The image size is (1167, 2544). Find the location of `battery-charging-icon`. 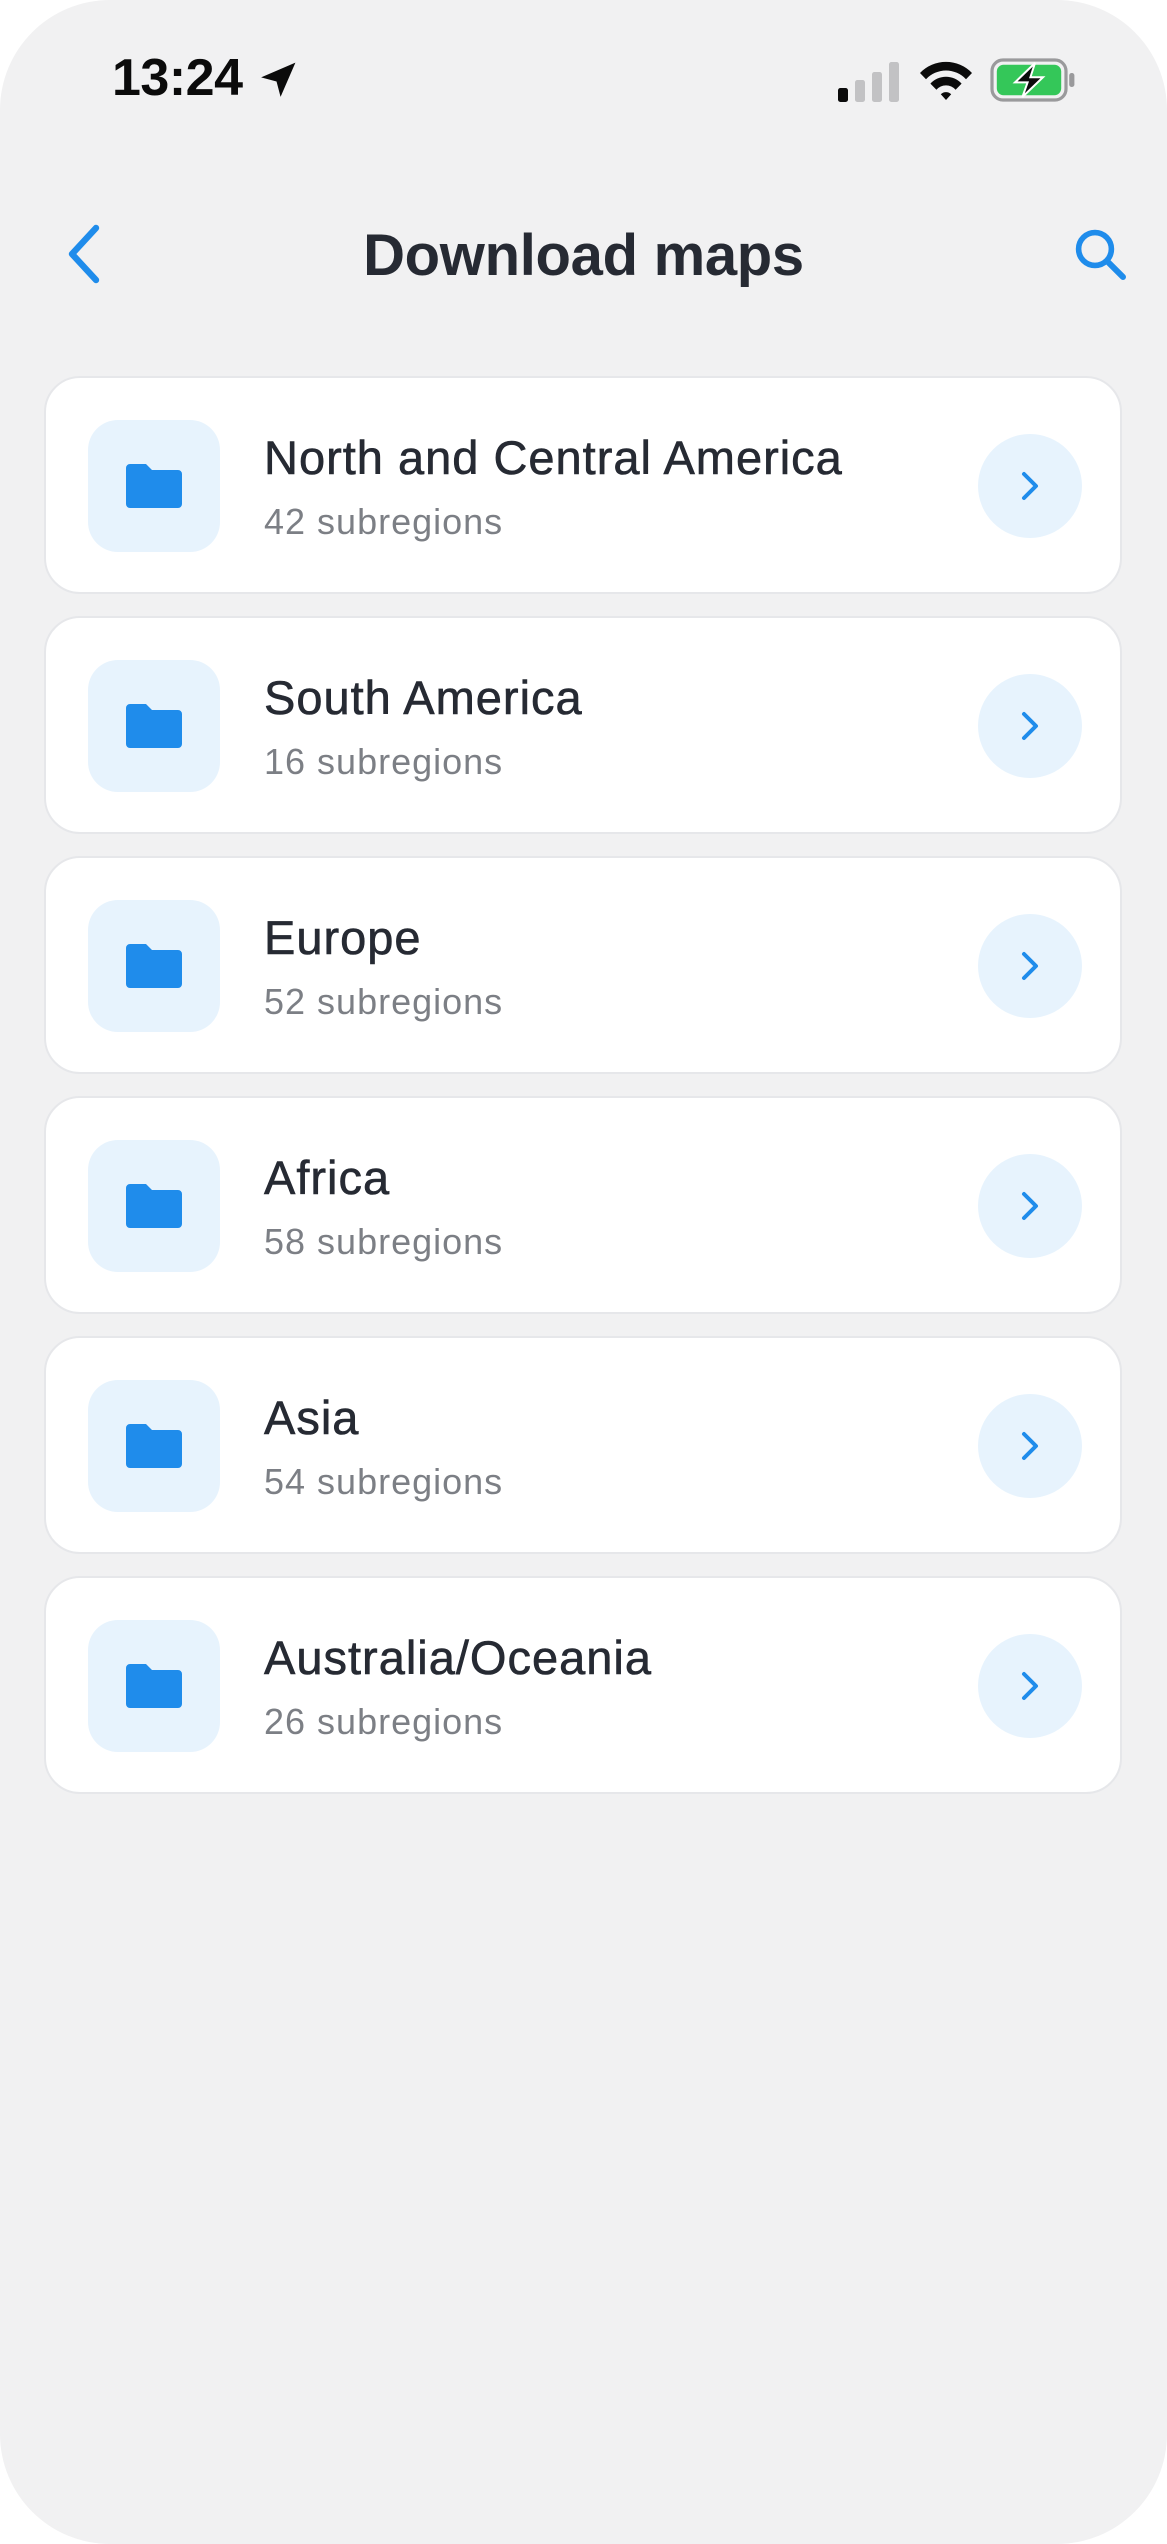

battery-charging-icon is located at coordinates (1032, 80).